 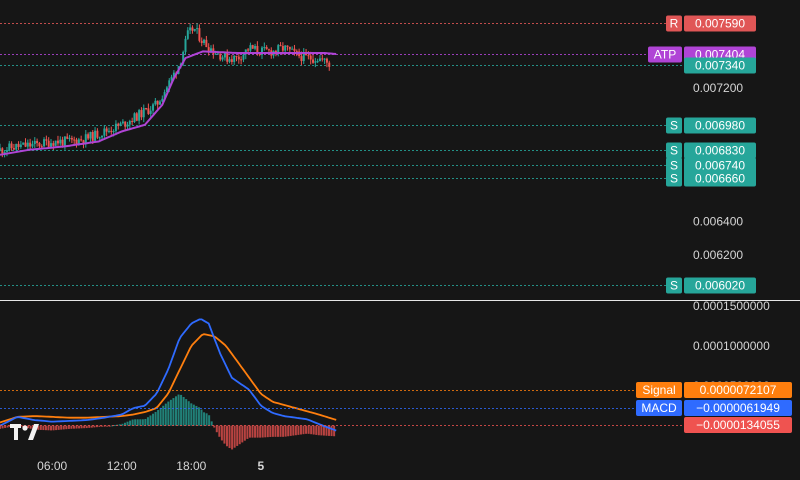 I want to click on level-tag-5: S, so click(x=674, y=166).